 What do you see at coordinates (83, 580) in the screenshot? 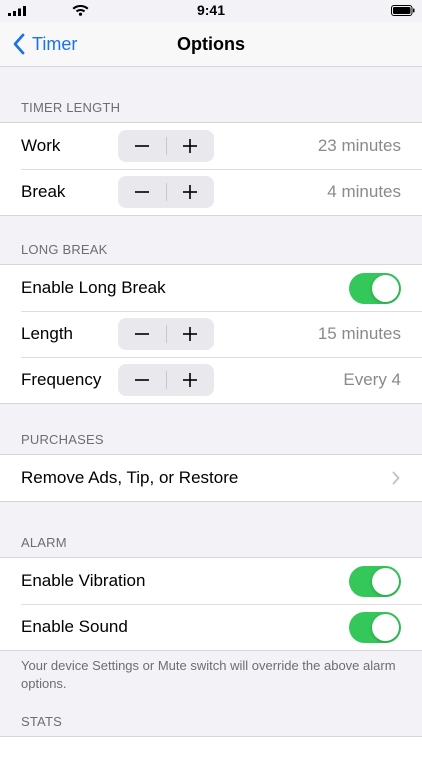
I see `enable-vibration-label: Enable Vibration` at bounding box center [83, 580].